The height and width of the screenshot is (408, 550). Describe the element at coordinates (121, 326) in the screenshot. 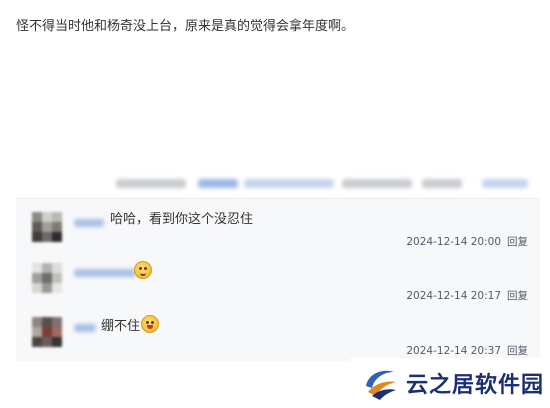

I see `comment-text: 绷不住` at that location.